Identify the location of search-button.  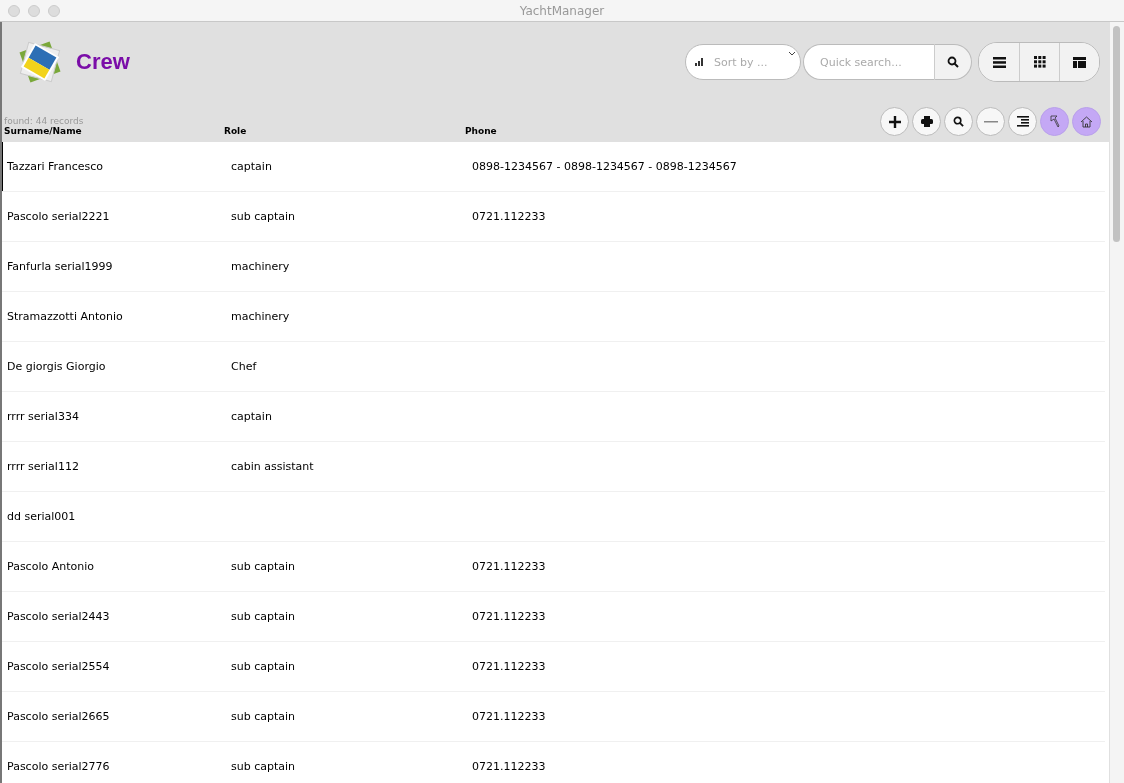
(953, 62).